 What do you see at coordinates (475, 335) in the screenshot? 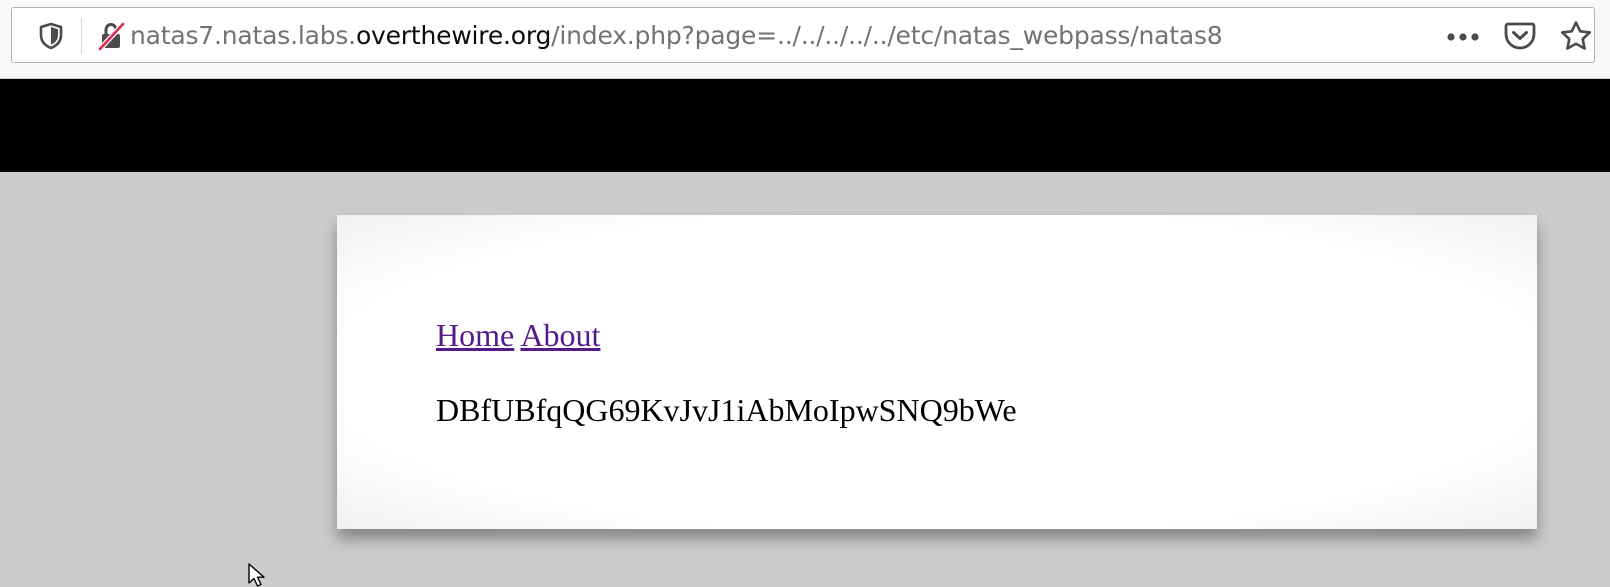
I see `nav-link-home: Home` at bounding box center [475, 335].